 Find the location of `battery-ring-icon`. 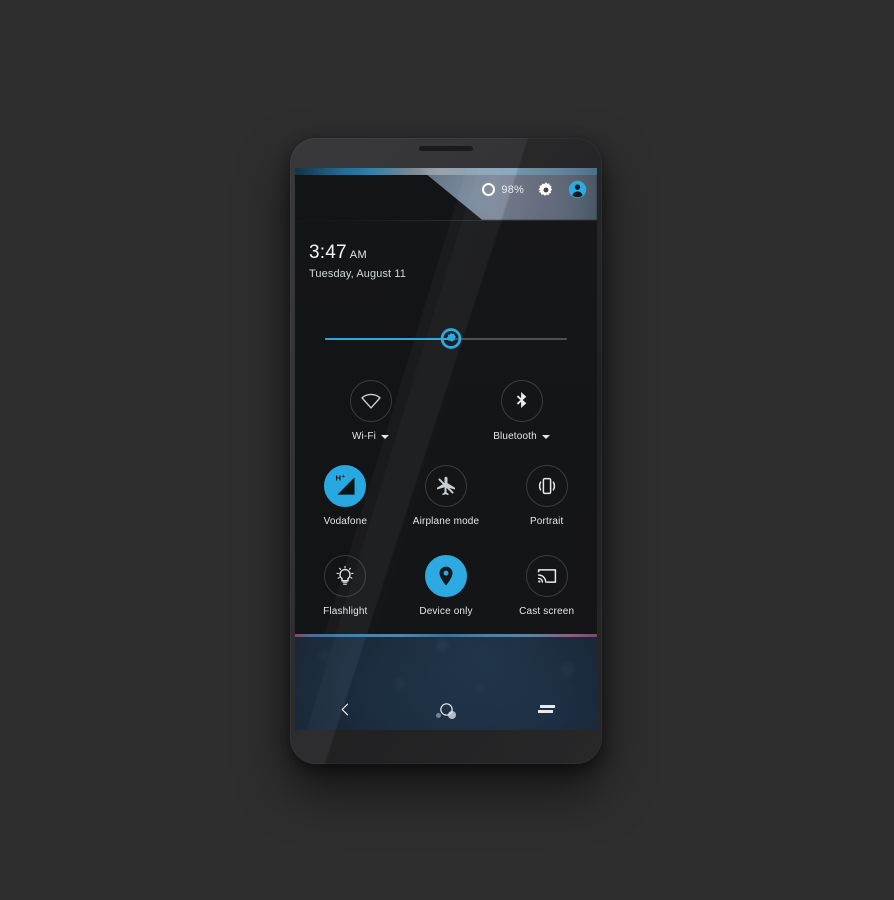

battery-ring-icon is located at coordinates (489, 189).